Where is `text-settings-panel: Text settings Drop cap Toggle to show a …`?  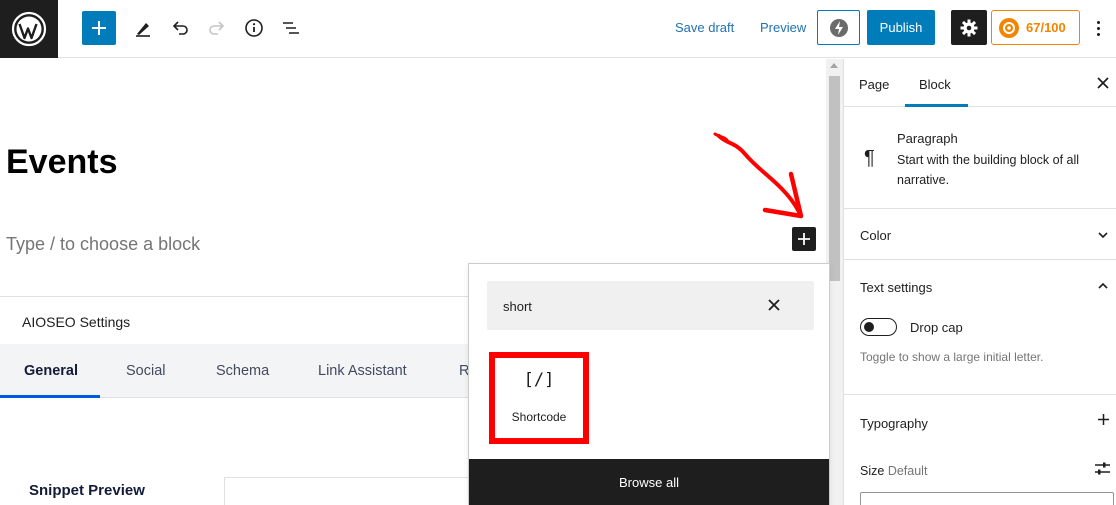
text-settings-panel: Text settings Drop cap Toggle to show a … is located at coordinates (980, 327).